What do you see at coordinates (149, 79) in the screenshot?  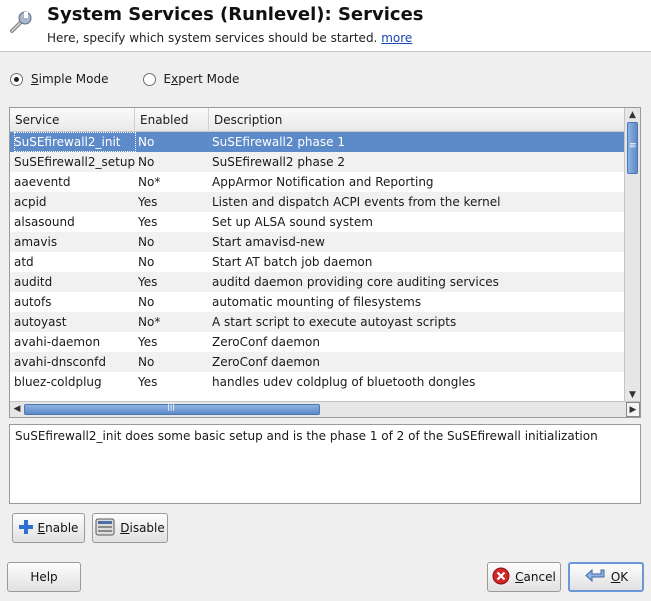 I see `expert-mode-radio-indicator` at bounding box center [149, 79].